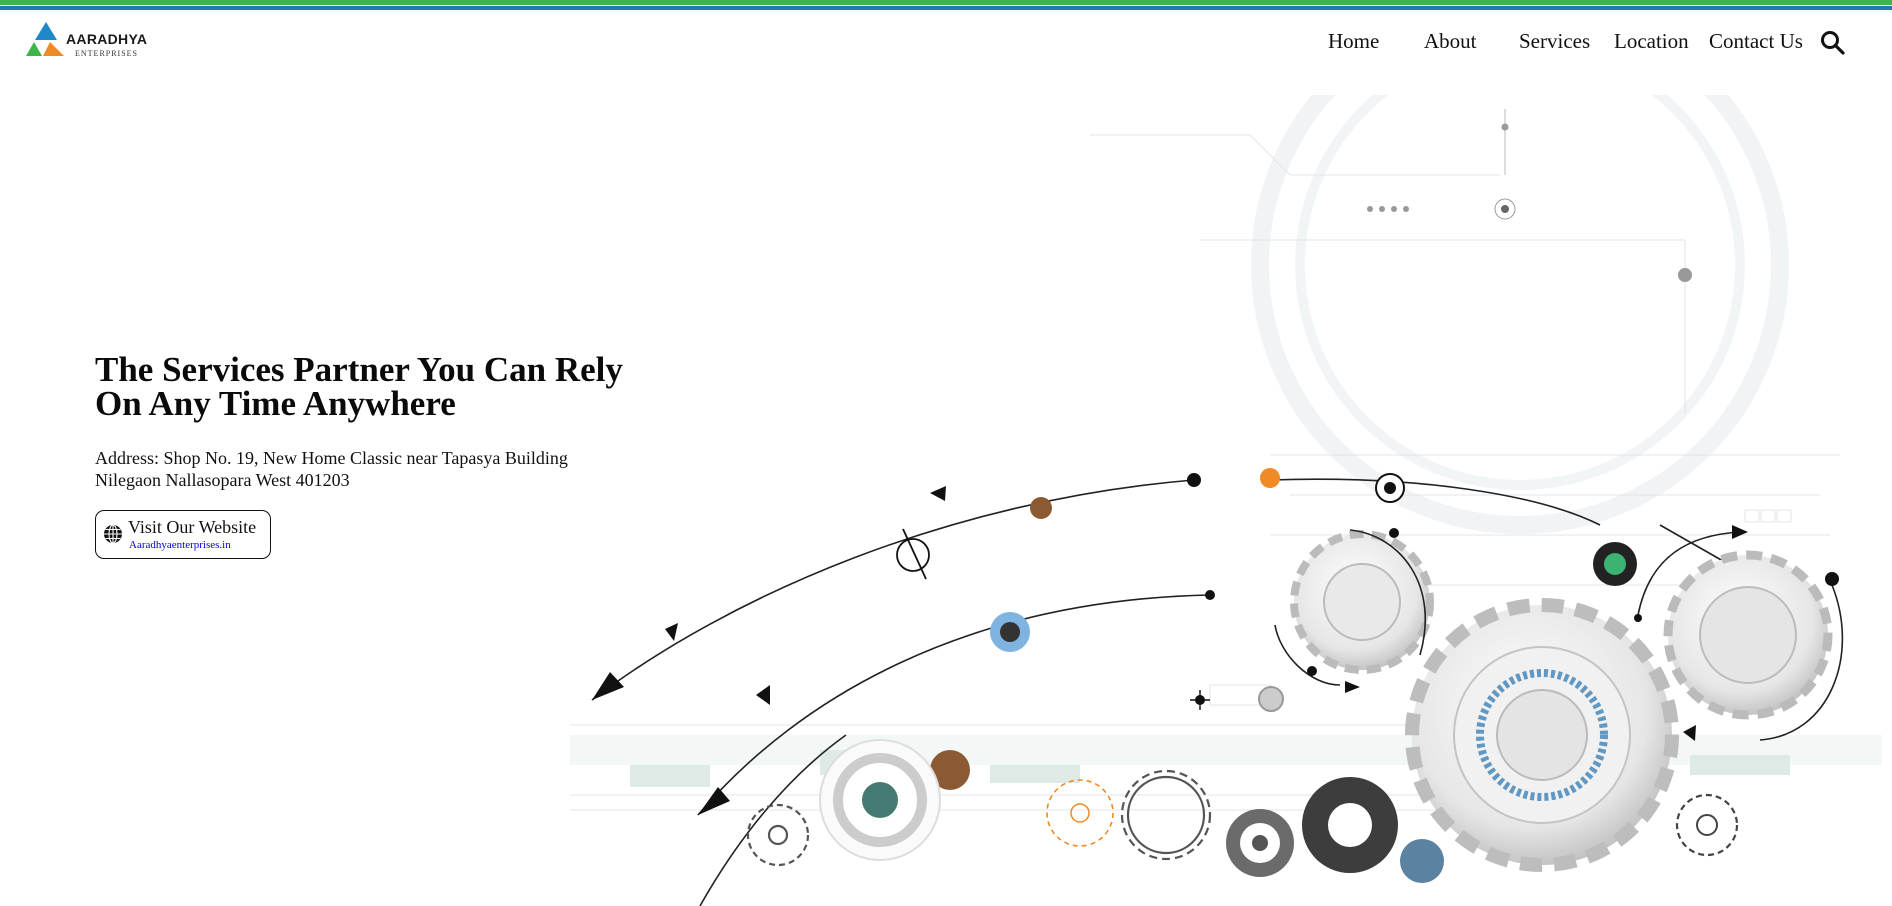 The height and width of the screenshot is (906, 1892). I want to click on brand-name: AARADHYA, so click(107, 39).